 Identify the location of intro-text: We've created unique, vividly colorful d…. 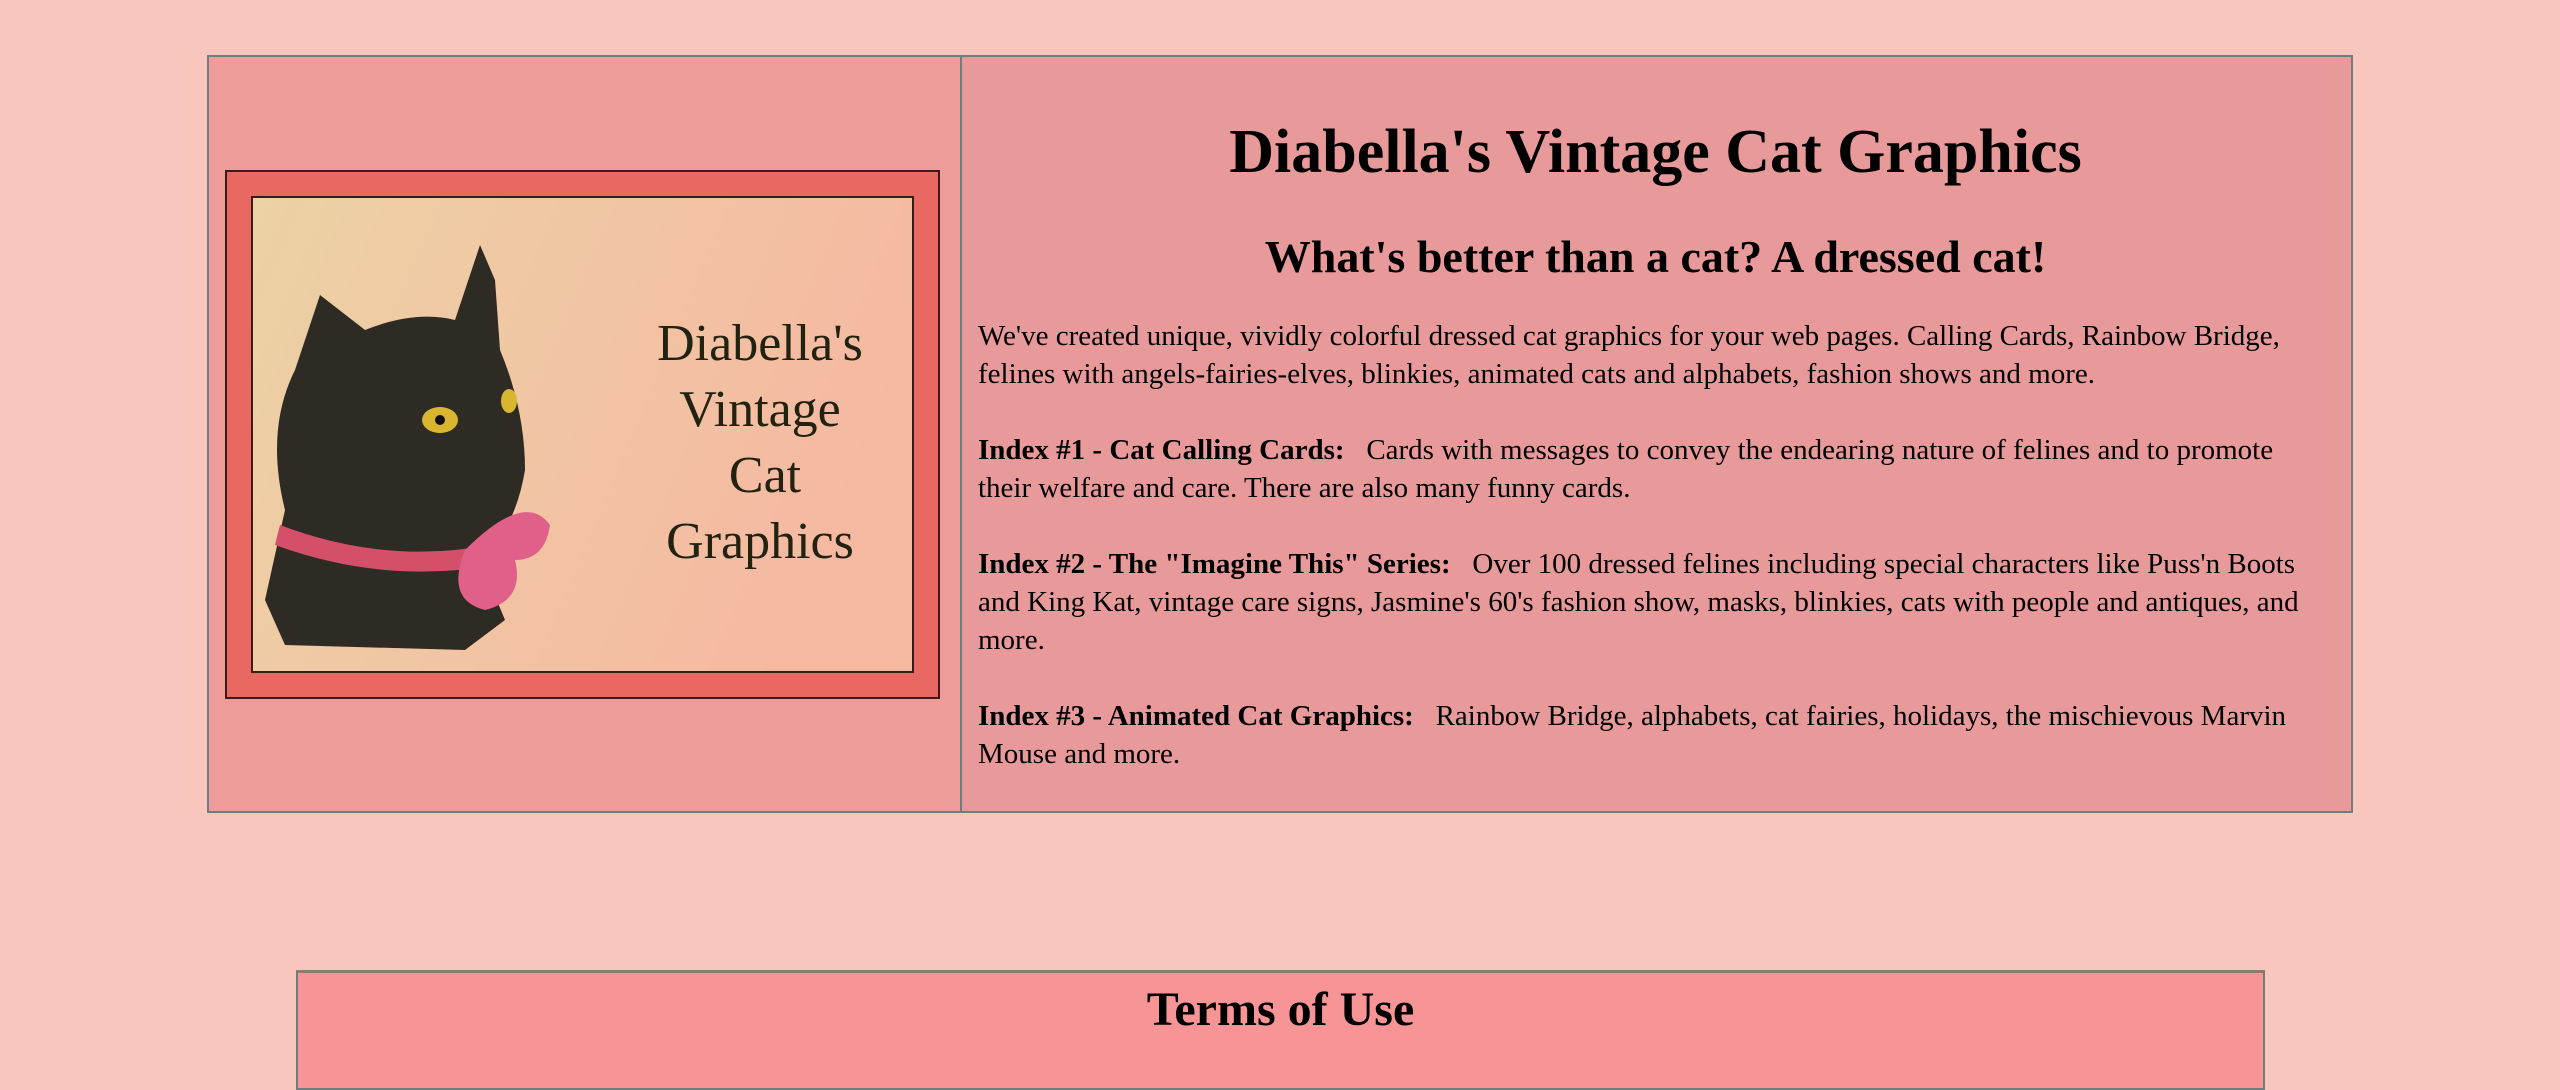
(1629, 354).